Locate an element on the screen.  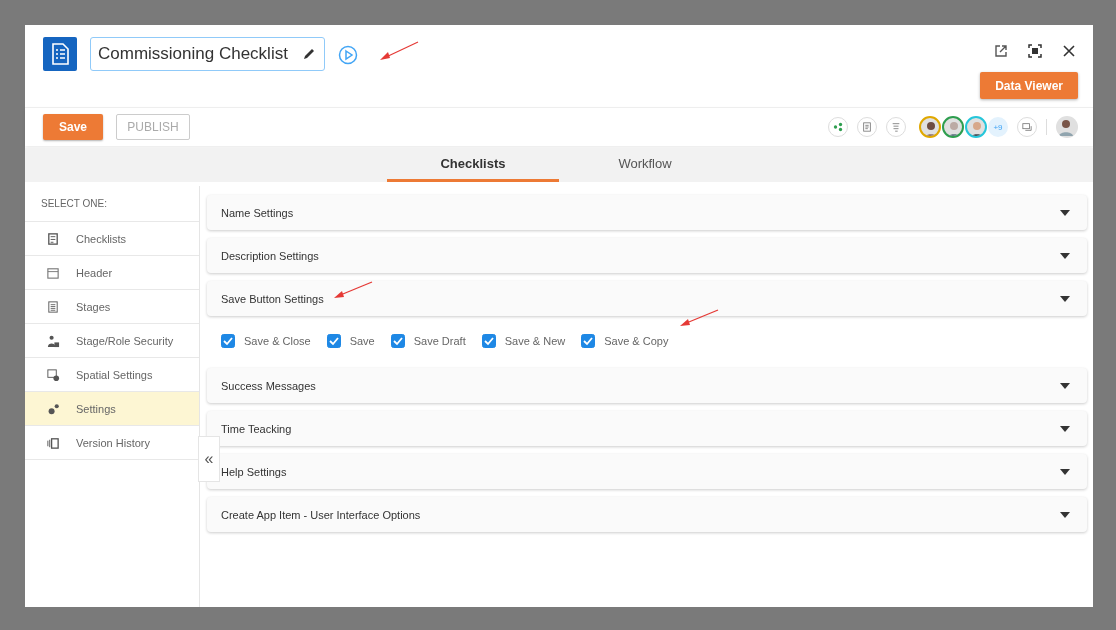
accordion-header: Success Messages is located at coordinates (647, 385).